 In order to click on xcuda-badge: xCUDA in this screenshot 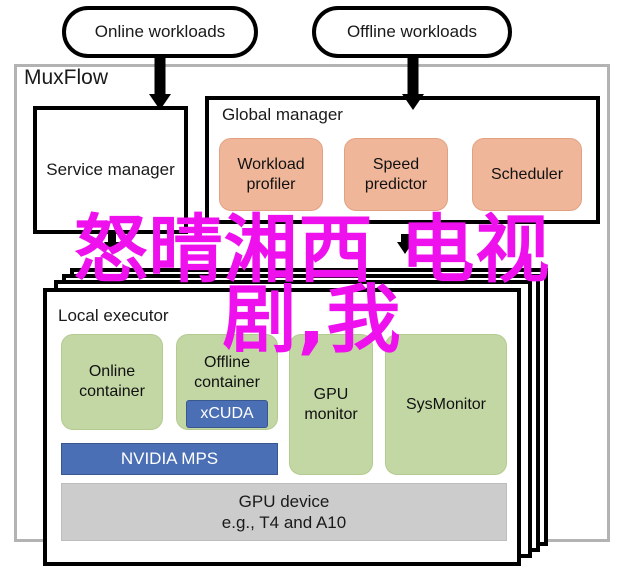, I will do `click(227, 414)`.